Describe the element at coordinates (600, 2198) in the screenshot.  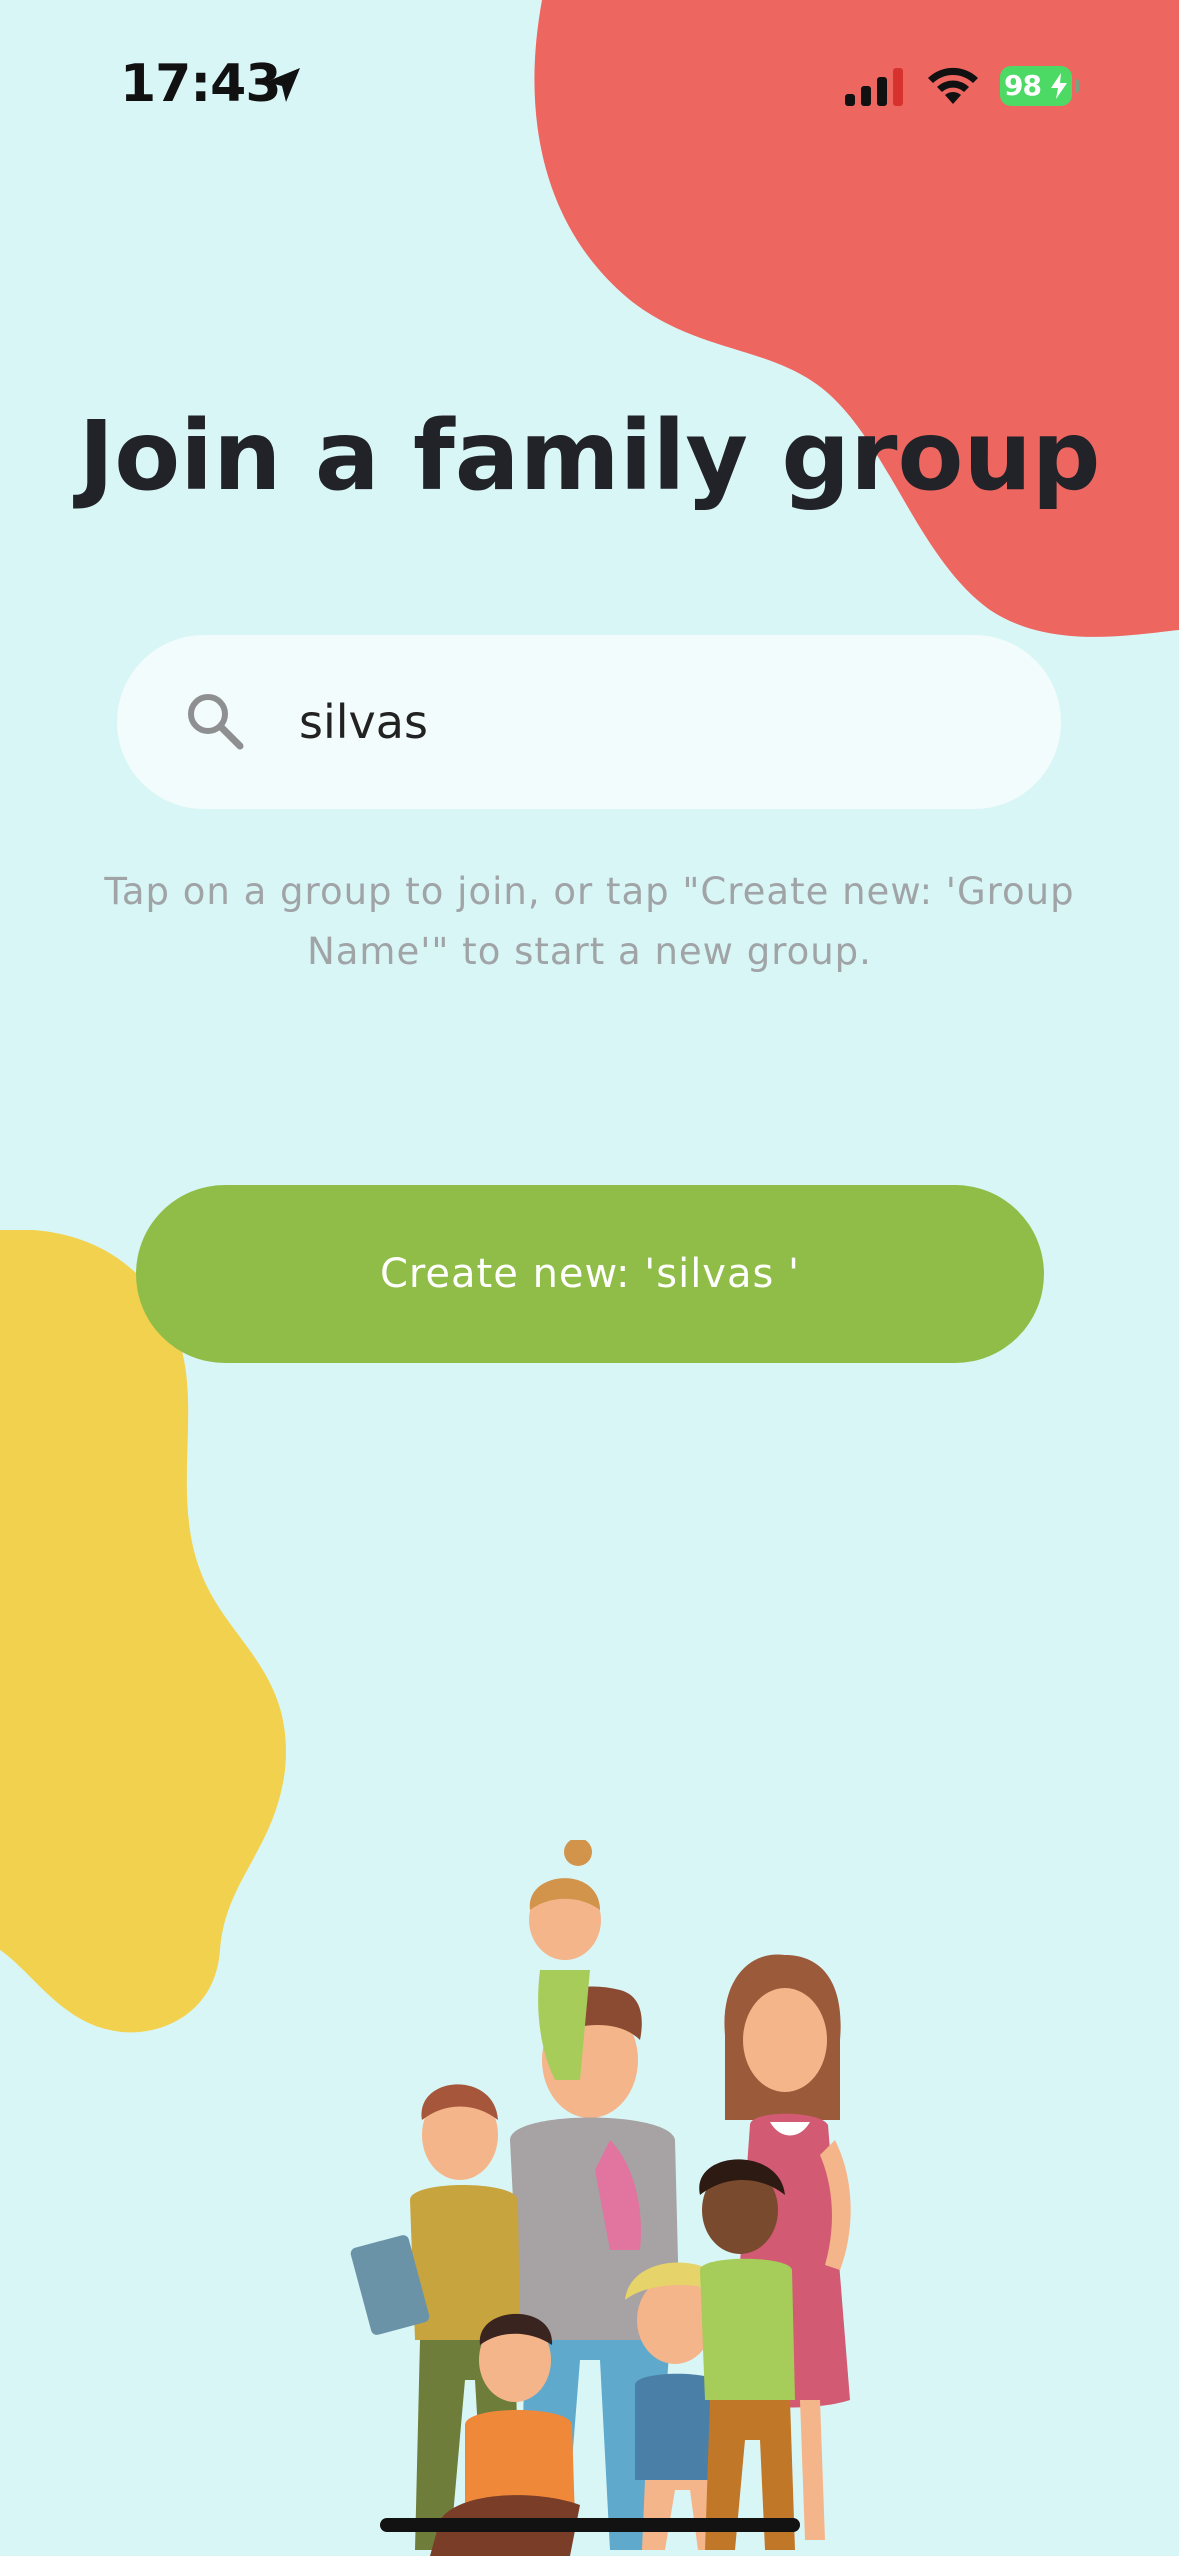
I see `family-group-illustration` at that location.